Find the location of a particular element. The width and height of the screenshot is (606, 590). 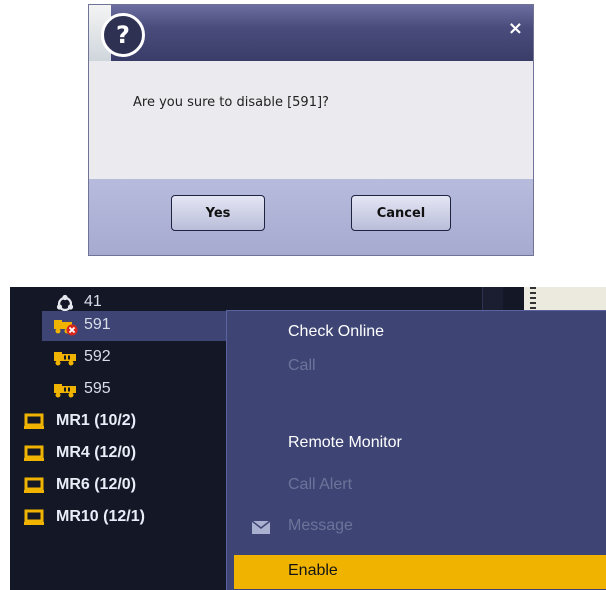

close-icon: × is located at coordinates (515, 29).